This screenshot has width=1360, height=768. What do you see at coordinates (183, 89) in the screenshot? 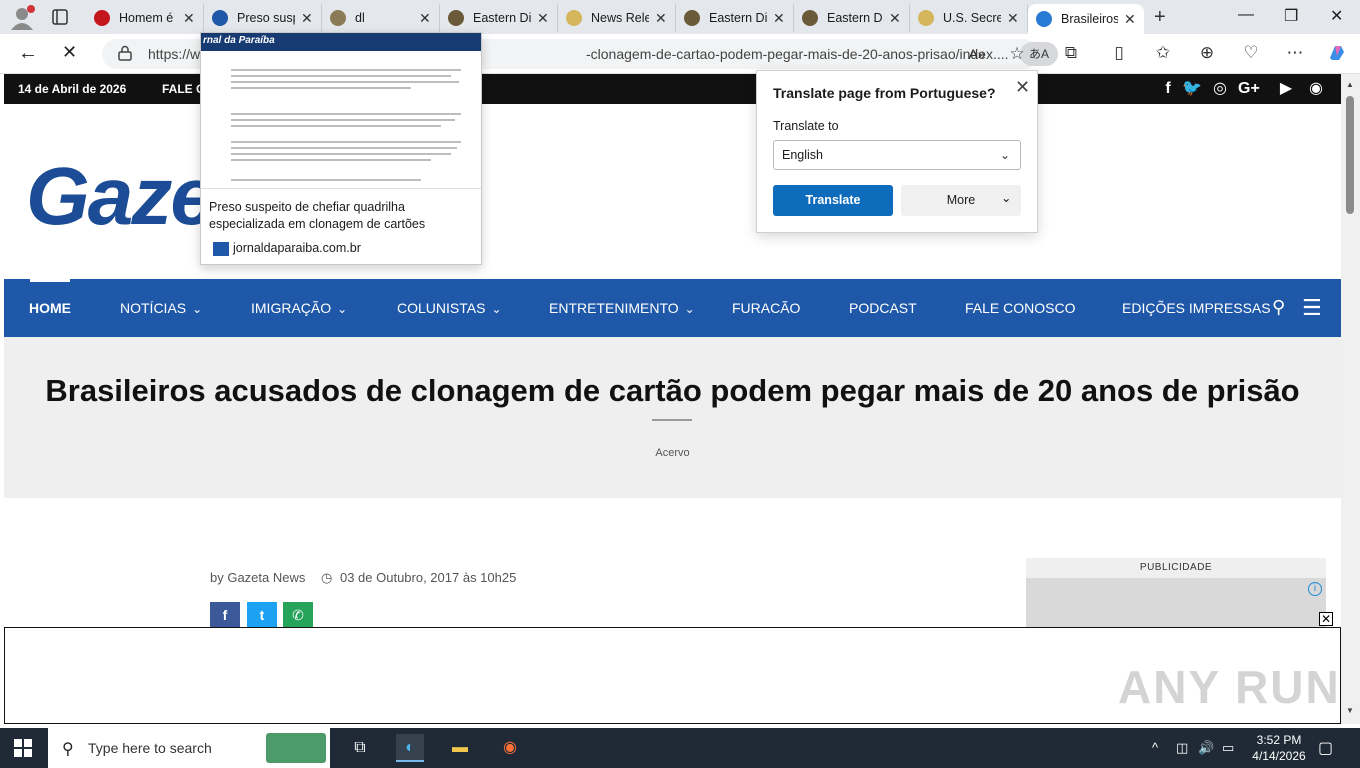
I see `top-contact-link: FALE C` at bounding box center [183, 89].